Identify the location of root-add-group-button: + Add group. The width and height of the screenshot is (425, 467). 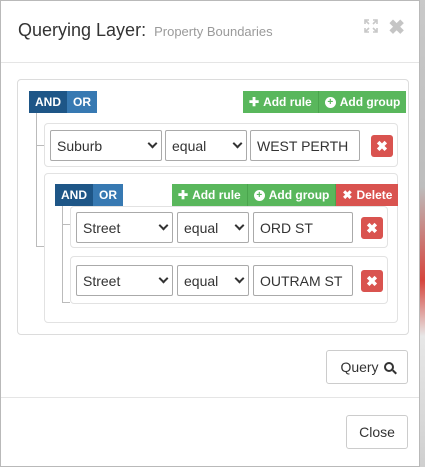
(362, 102).